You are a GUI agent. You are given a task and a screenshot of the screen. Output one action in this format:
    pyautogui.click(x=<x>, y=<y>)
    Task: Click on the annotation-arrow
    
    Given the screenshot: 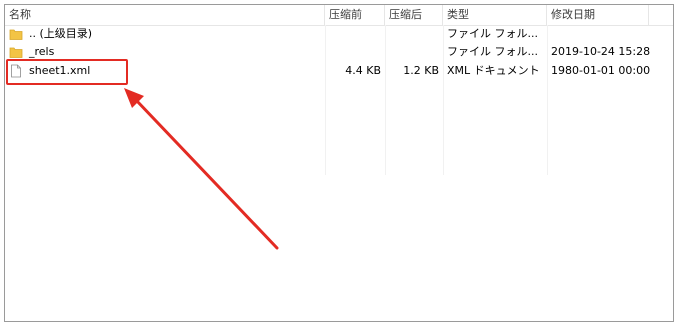 What is the action you would take?
    pyautogui.click(x=201, y=169)
    